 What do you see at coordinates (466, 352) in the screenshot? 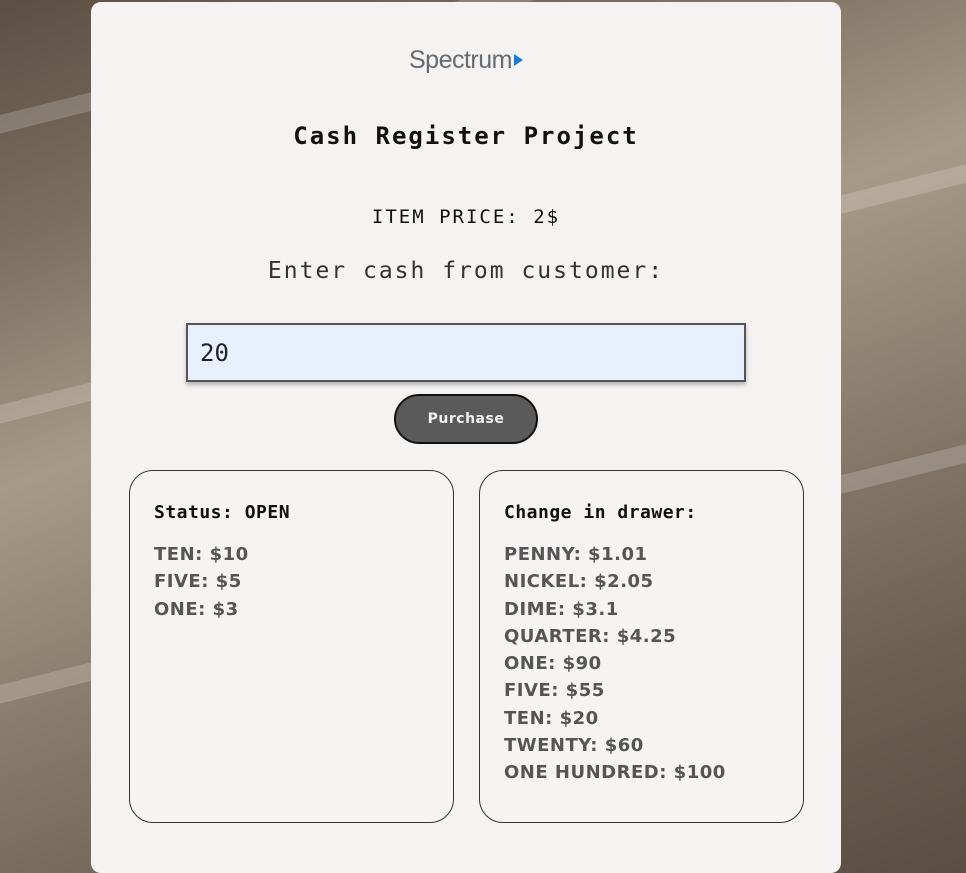
I see `cash-input` at bounding box center [466, 352].